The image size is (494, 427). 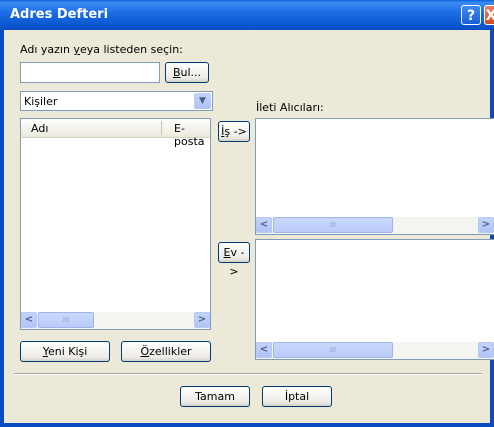 I want to click on home-recipients-hscrollbar: < III >, so click(x=375, y=350).